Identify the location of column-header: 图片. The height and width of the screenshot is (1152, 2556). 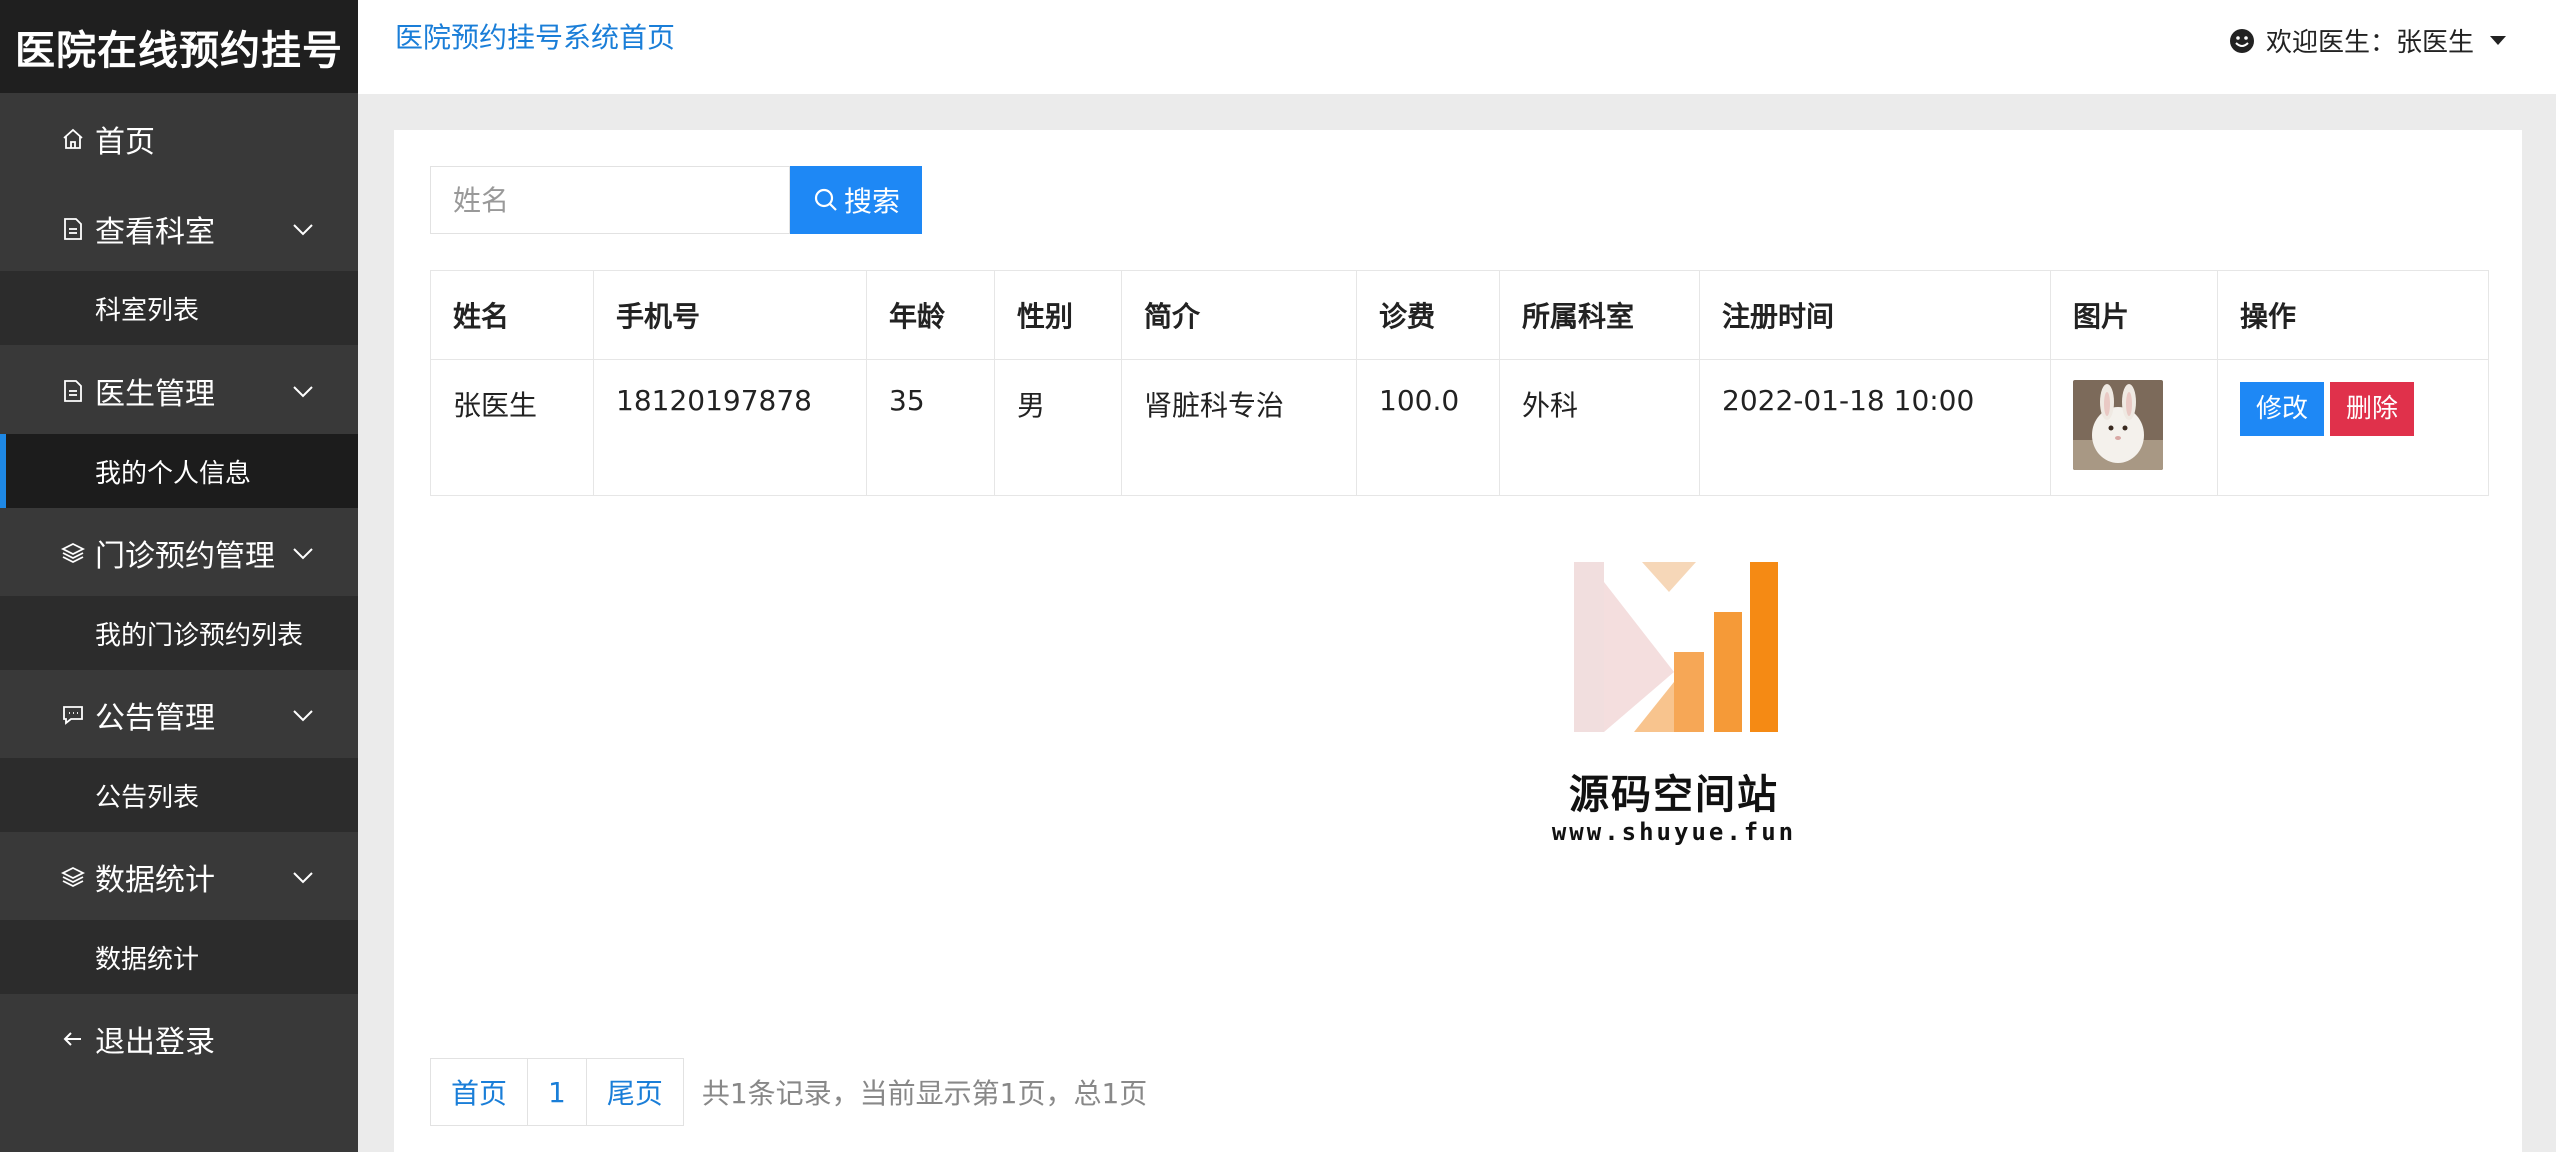
(2134, 315).